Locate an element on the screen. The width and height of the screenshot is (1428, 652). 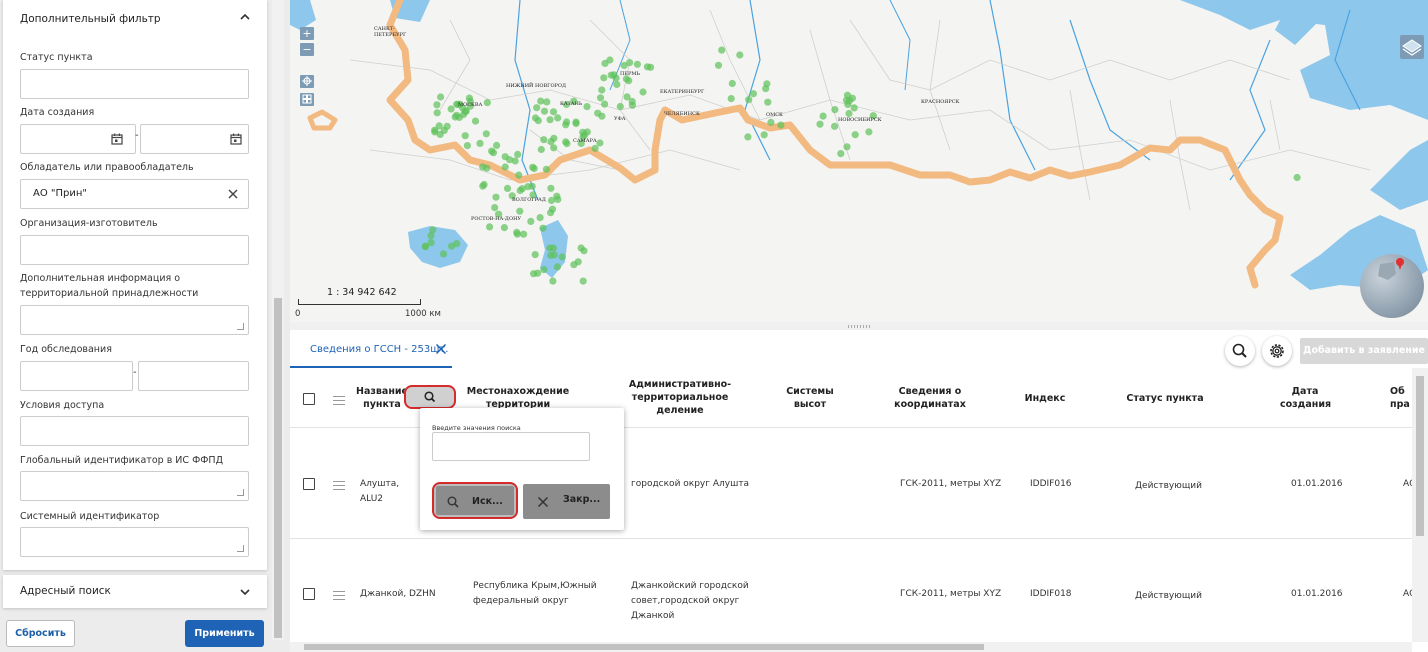
chevron-up-icon is located at coordinates (245, 17).